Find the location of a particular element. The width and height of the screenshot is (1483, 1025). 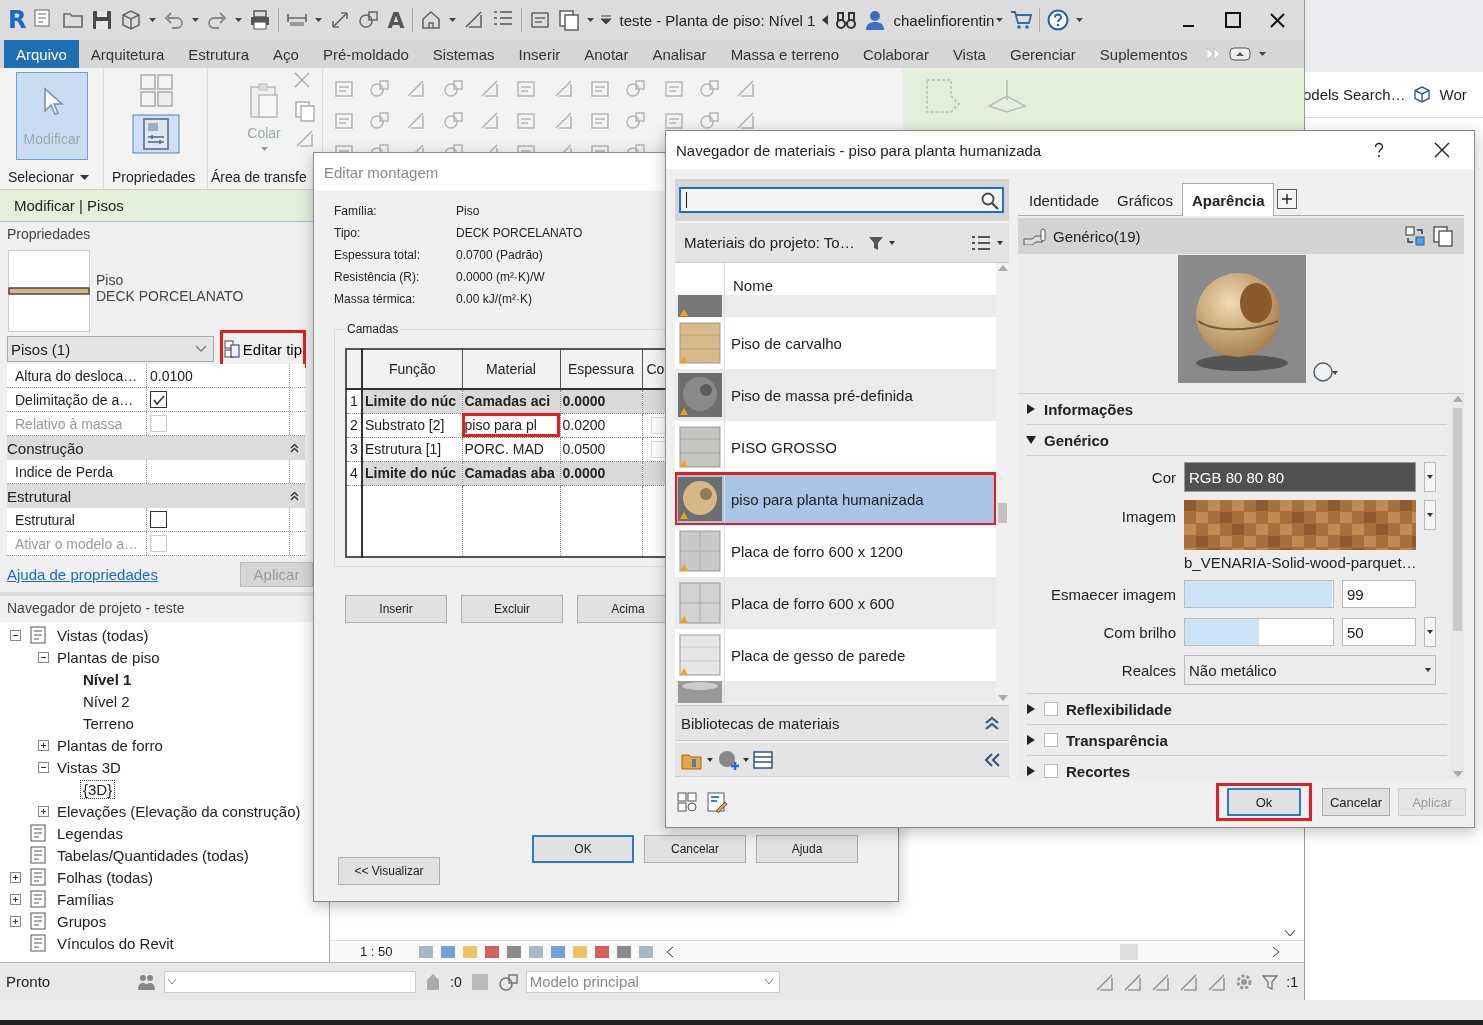

asset-name: Genérico(19) is located at coordinates (1097, 236).